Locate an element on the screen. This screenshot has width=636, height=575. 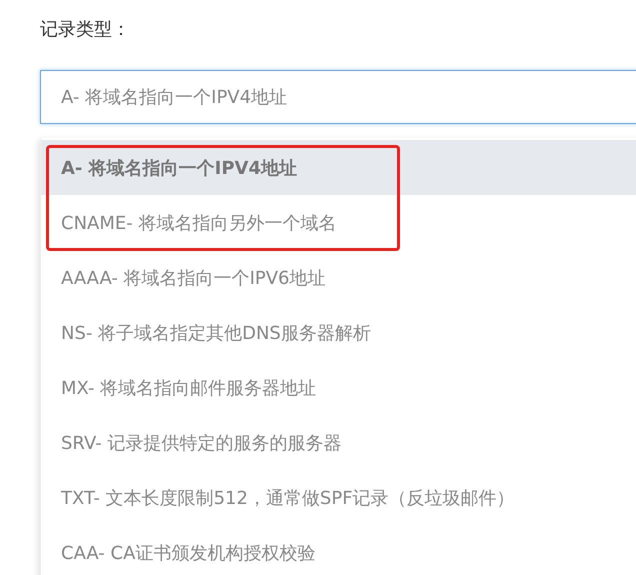
record-type-select: A- 将域名指向一个IPV4地址 is located at coordinates (338, 97).